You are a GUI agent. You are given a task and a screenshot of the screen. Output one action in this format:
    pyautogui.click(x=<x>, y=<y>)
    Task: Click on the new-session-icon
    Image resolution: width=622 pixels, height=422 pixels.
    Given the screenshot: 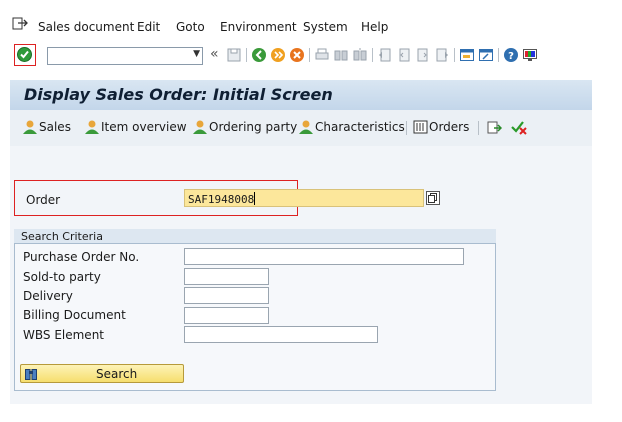 What is the action you would take?
    pyautogui.click(x=467, y=55)
    